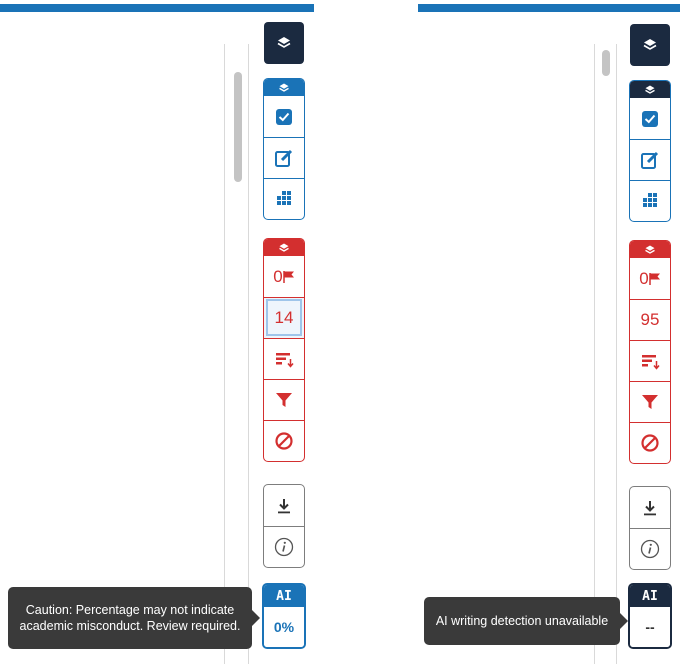 The width and height of the screenshot is (680, 664). What do you see at coordinates (650, 627) in the screenshot?
I see `ai-score-value: --` at bounding box center [650, 627].